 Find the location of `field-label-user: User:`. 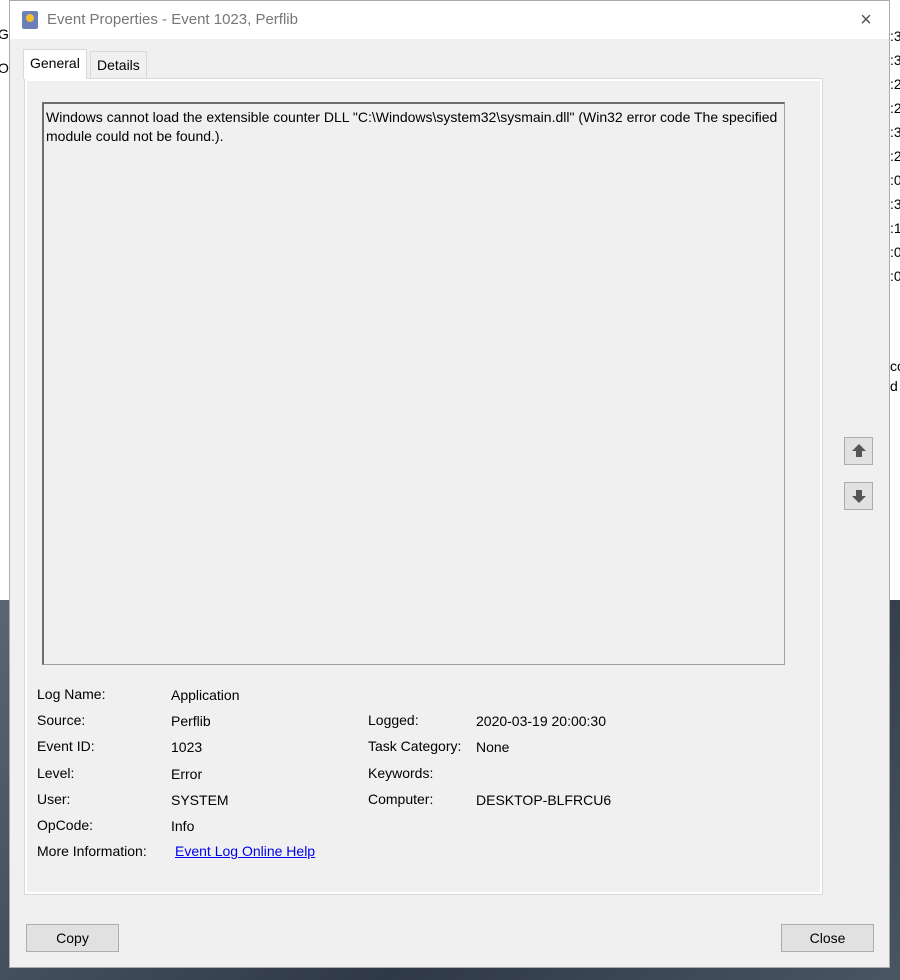

field-label-user: User: is located at coordinates (54, 799).